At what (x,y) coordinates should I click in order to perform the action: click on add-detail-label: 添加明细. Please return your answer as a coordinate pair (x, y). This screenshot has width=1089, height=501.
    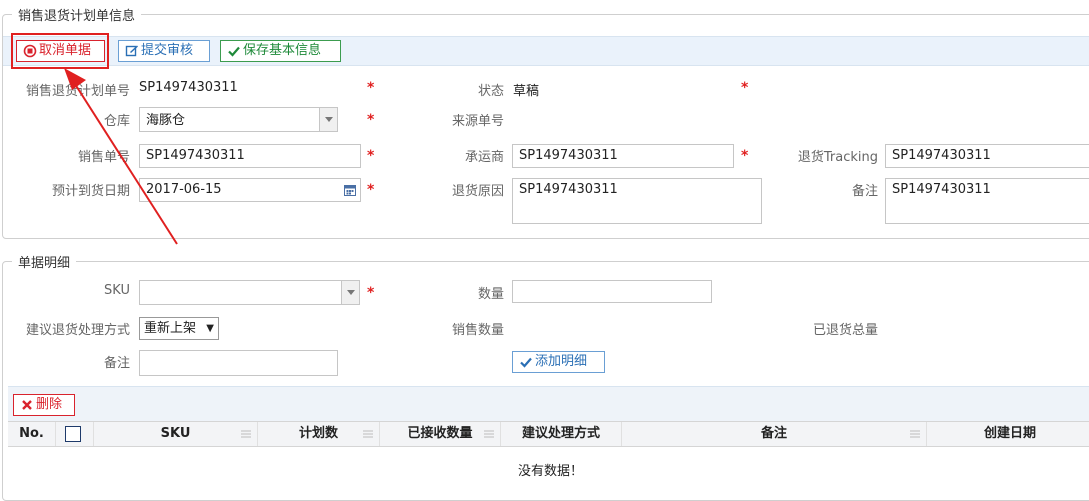
    Looking at the image, I should click on (561, 361).